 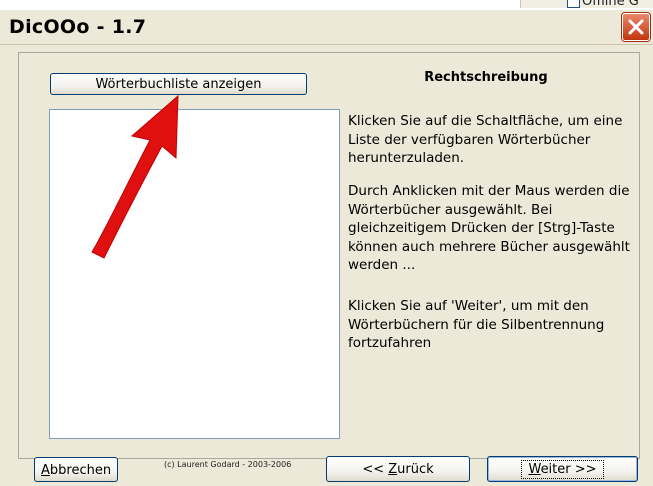 I want to click on next-button-focus-ring: Weiter >>, so click(x=562, y=469).